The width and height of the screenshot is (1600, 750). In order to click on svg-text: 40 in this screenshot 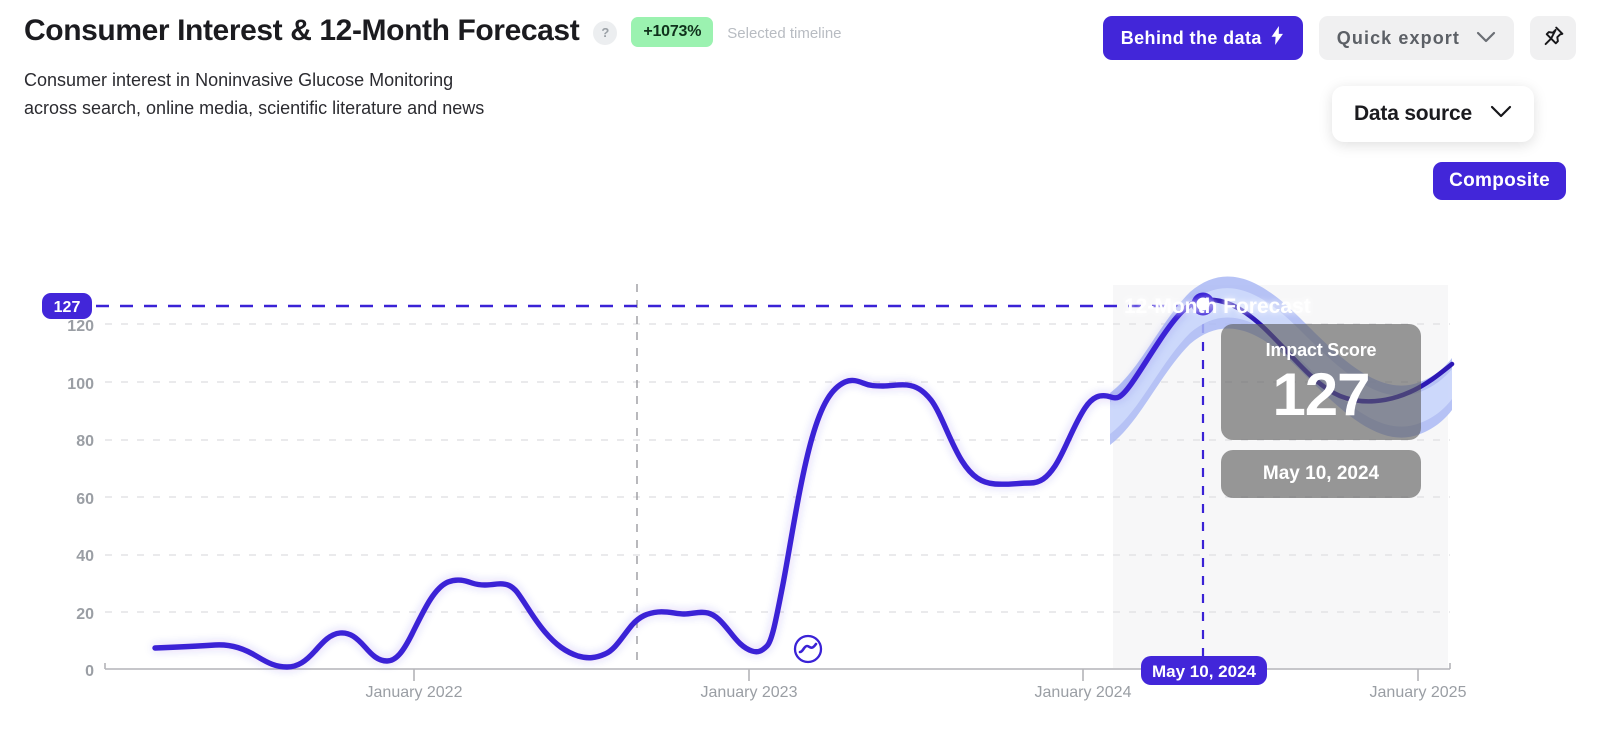, I will do `click(85, 556)`.